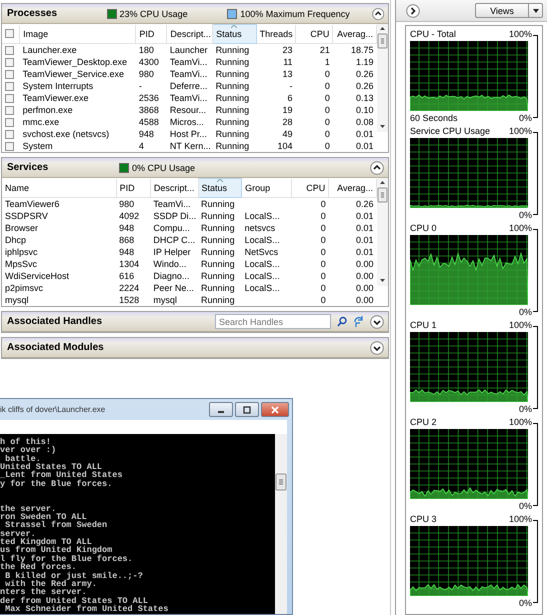  What do you see at coordinates (423, 422) in the screenshot?
I see `graph-label: CPU 2` at bounding box center [423, 422].